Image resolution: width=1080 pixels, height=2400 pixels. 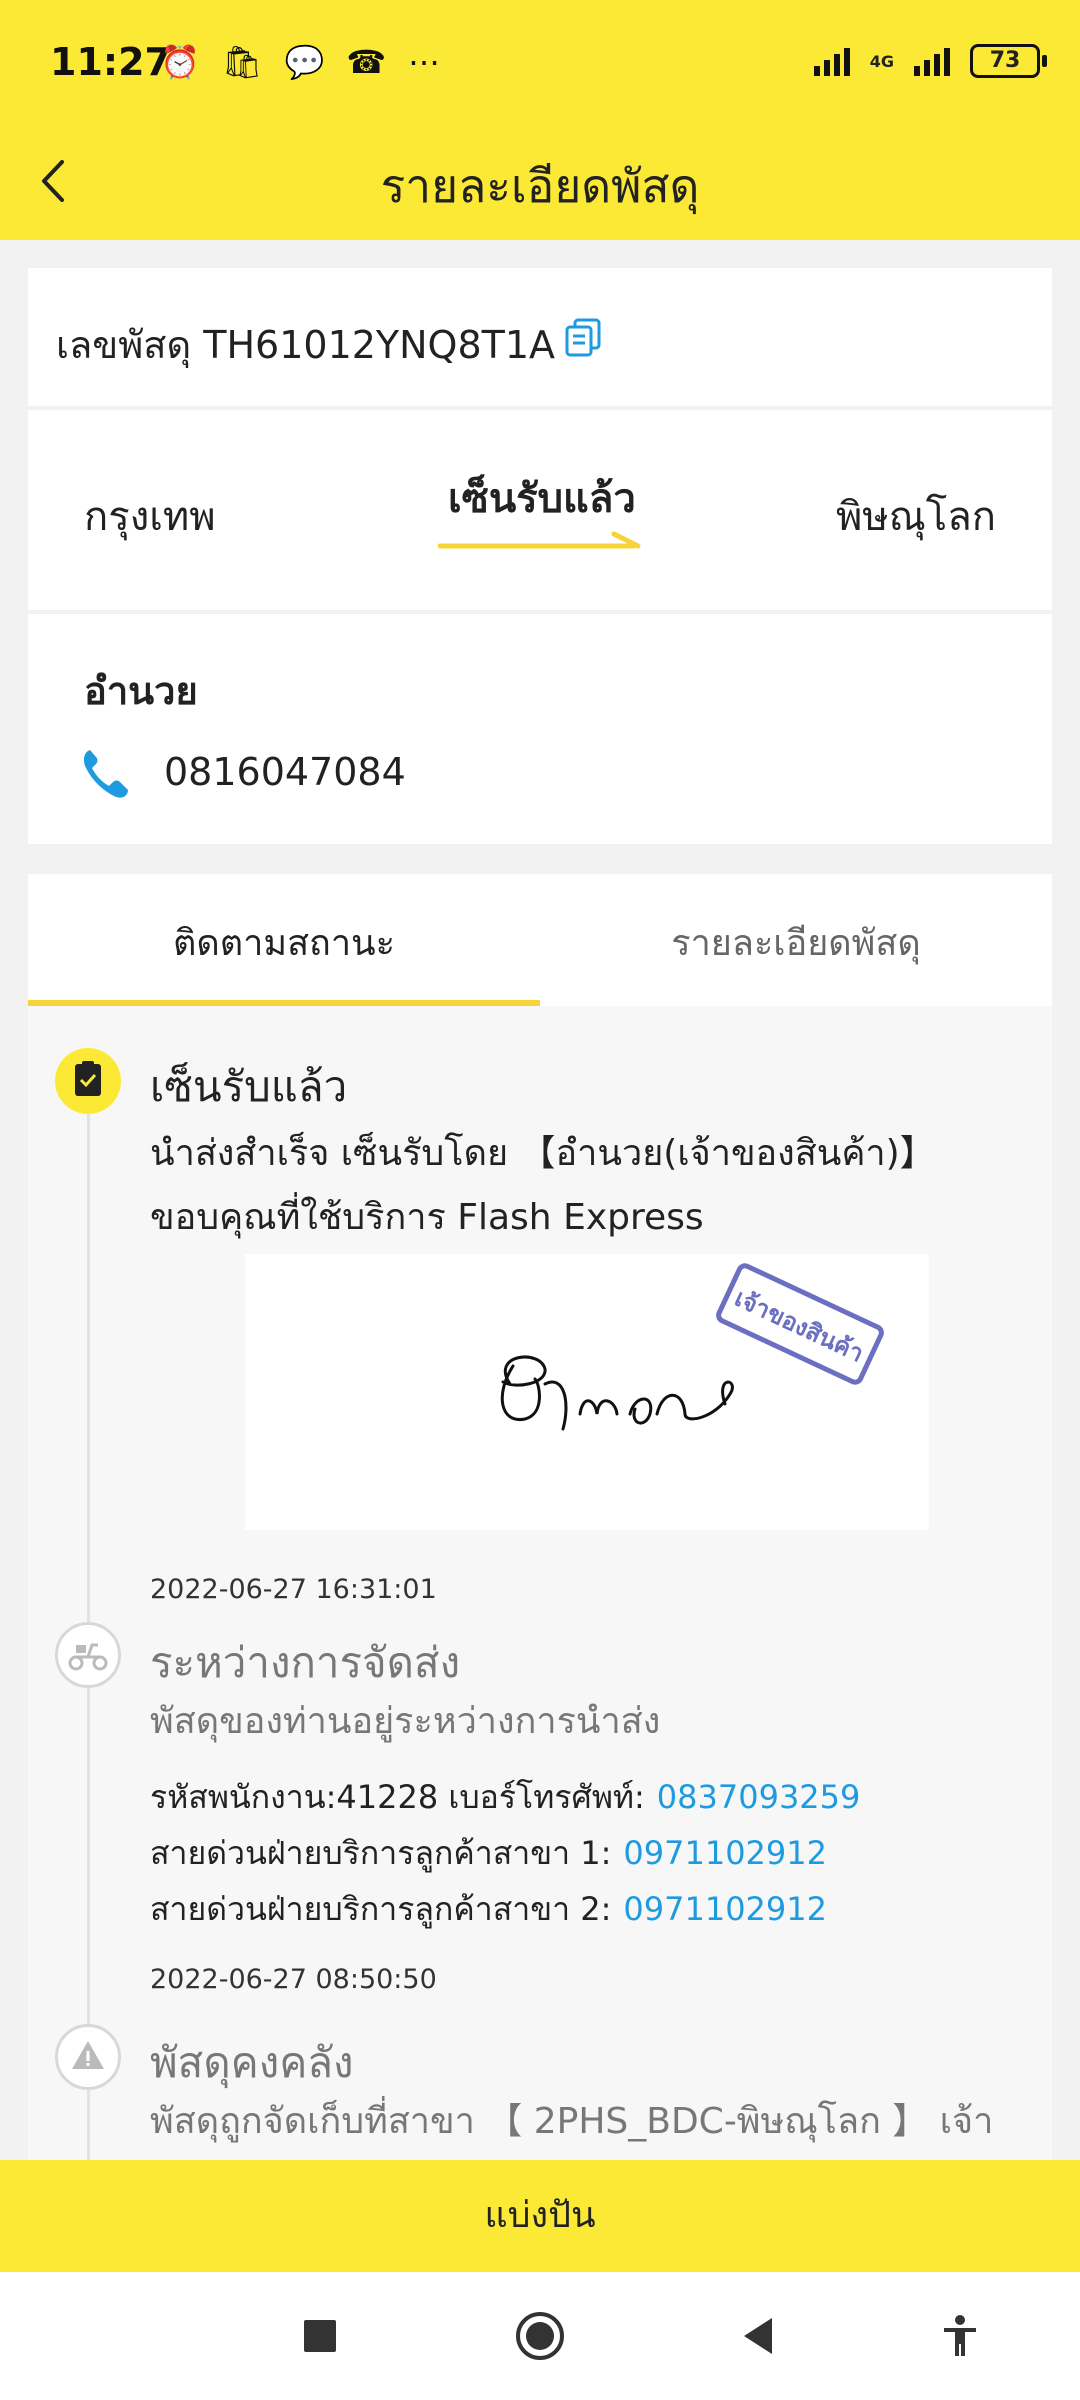 I want to click on stored-title: พัสดุคงคลัง, so click(x=252, y=2062).